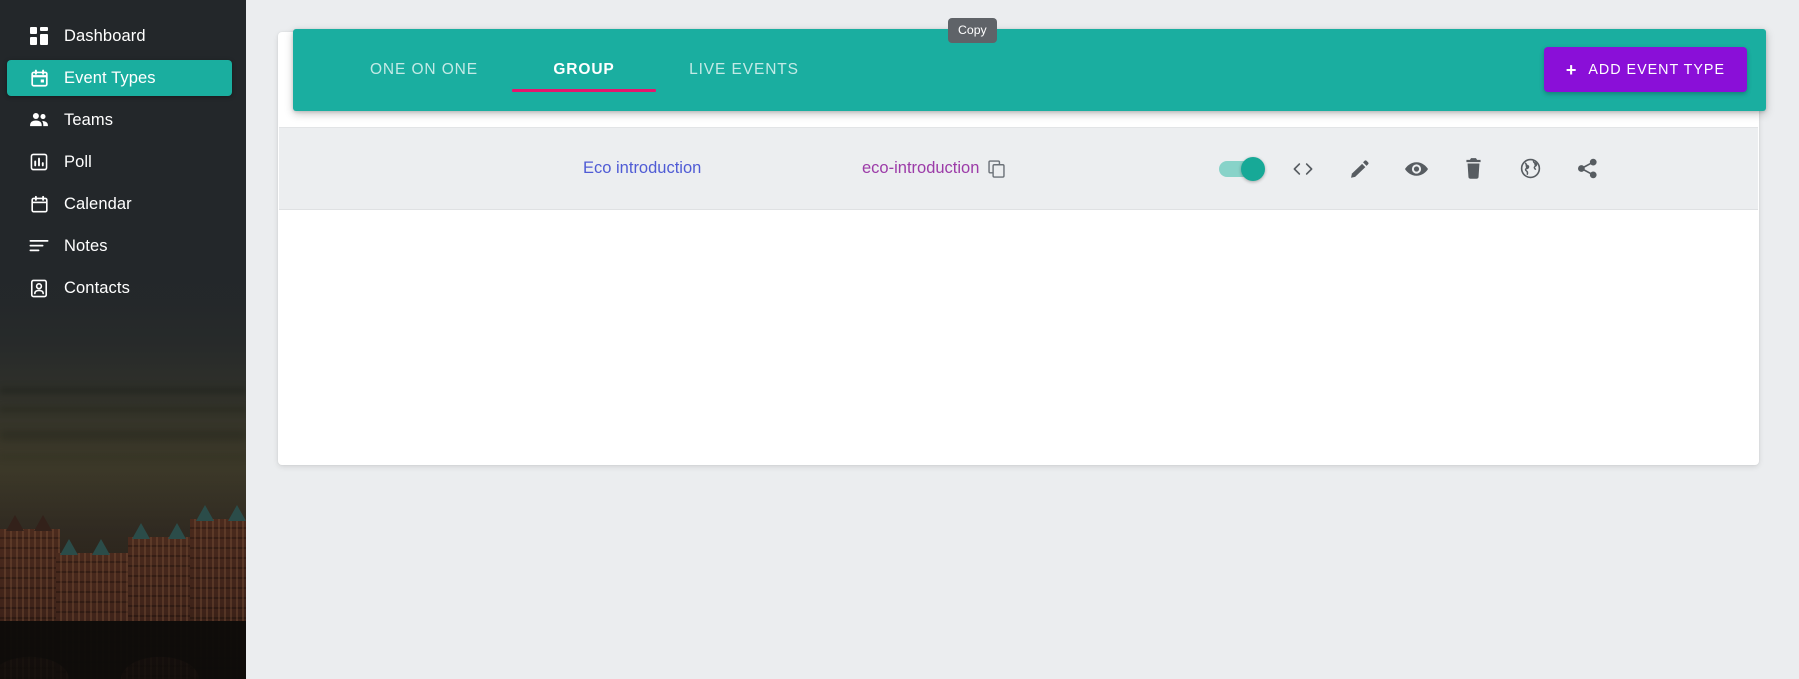  I want to click on add-event-type-button: + ADD EVENT TYPE, so click(1645, 69).